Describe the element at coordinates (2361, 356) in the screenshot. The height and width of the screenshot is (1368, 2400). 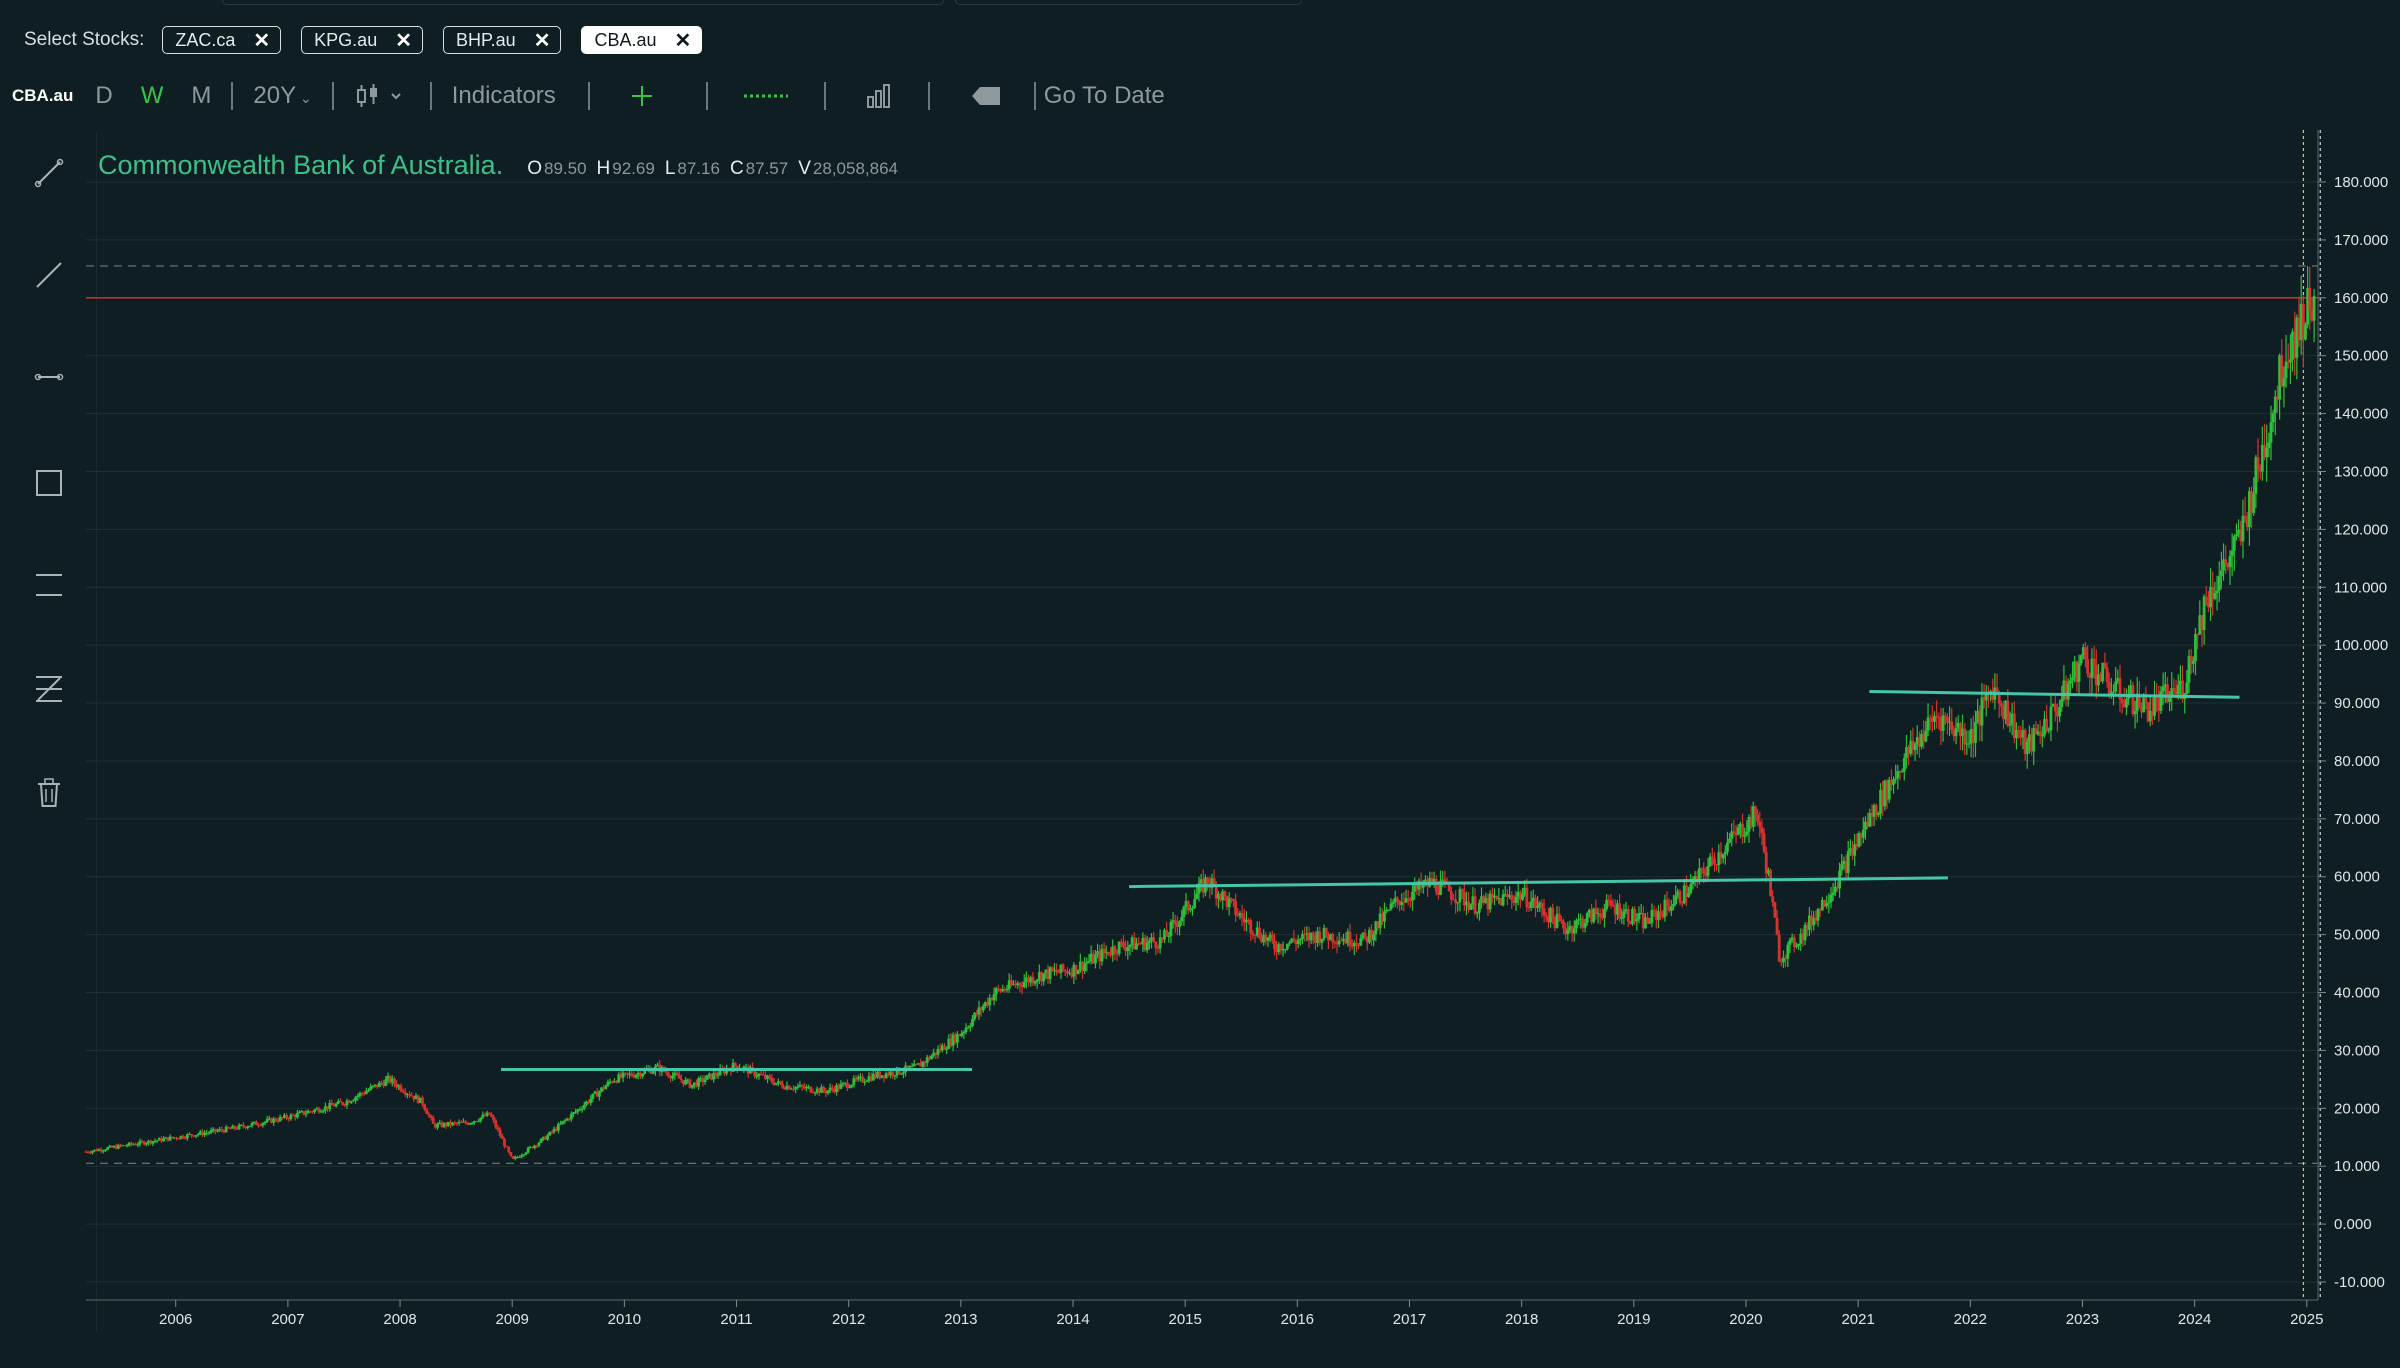
I see `y-tick-label: 150.000` at that location.